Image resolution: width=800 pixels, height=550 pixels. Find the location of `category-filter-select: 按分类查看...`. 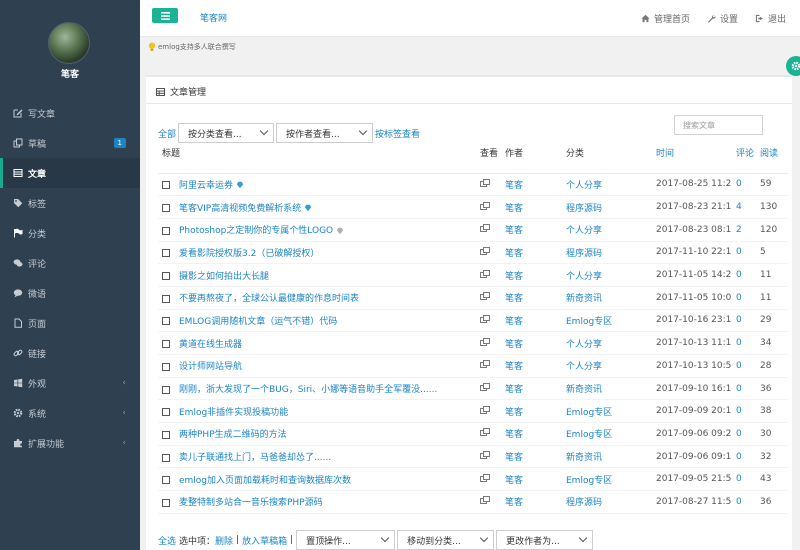

category-filter-select: 按分类查看... is located at coordinates (226, 133).